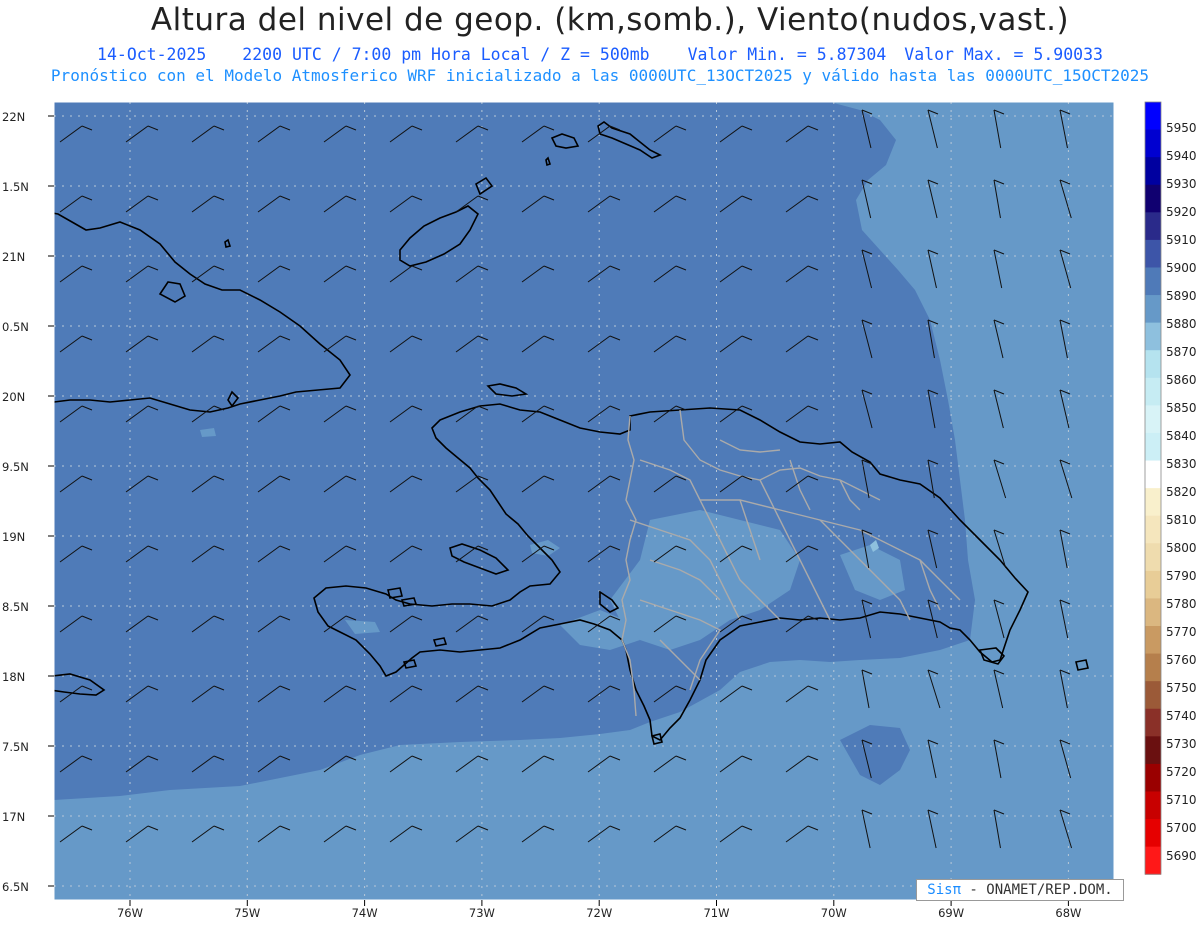 The height and width of the screenshot is (927, 1200). Describe the element at coordinates (1181, 772) in the screenshot. I see `colorbar-label: 5720` at that location.